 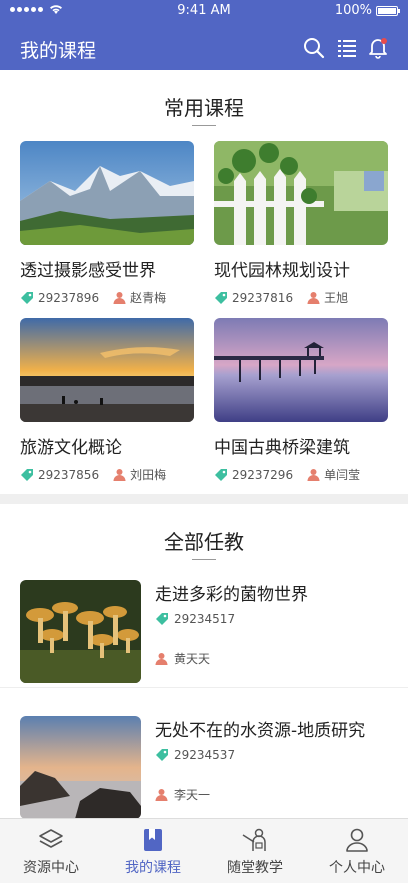 I want to click on bottom-tab-bar: 资源中心 我的课程 随堂教学 个人中心, so click(x=204, y=850).